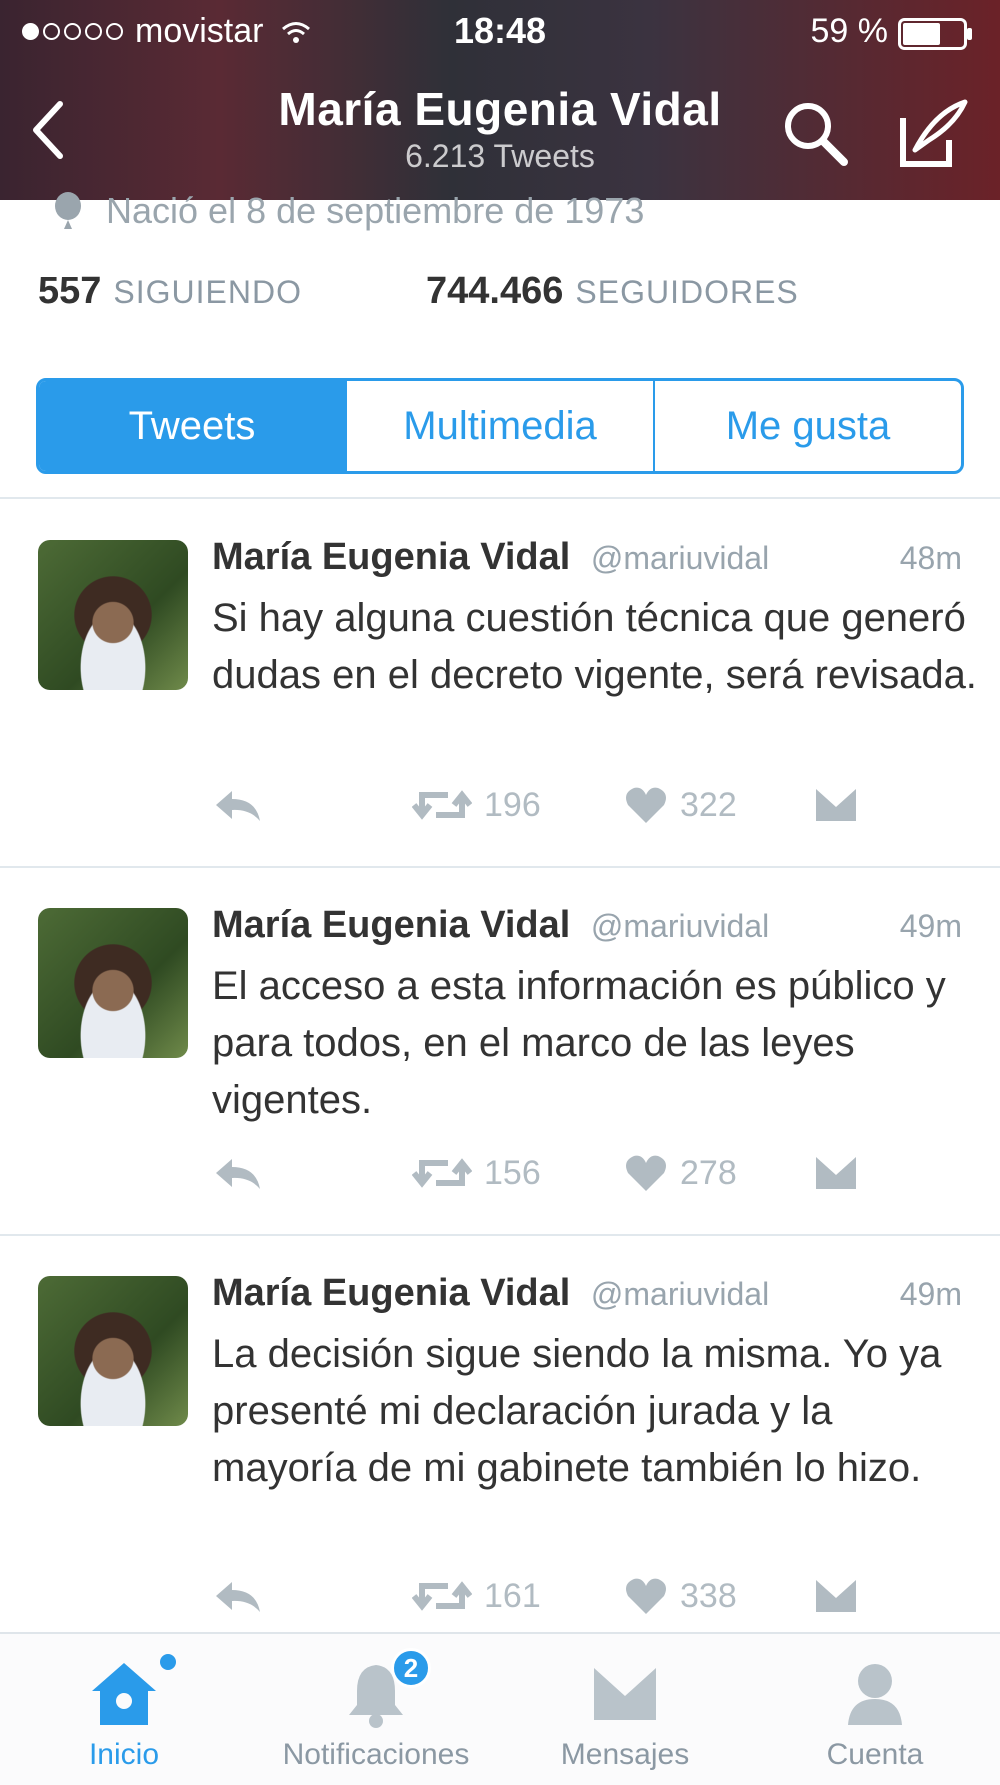 The width and height of the screenshot is (1000, 1785). Describe the element at coordinates (500, 498) in the screenshot. I see `divider` at that location.